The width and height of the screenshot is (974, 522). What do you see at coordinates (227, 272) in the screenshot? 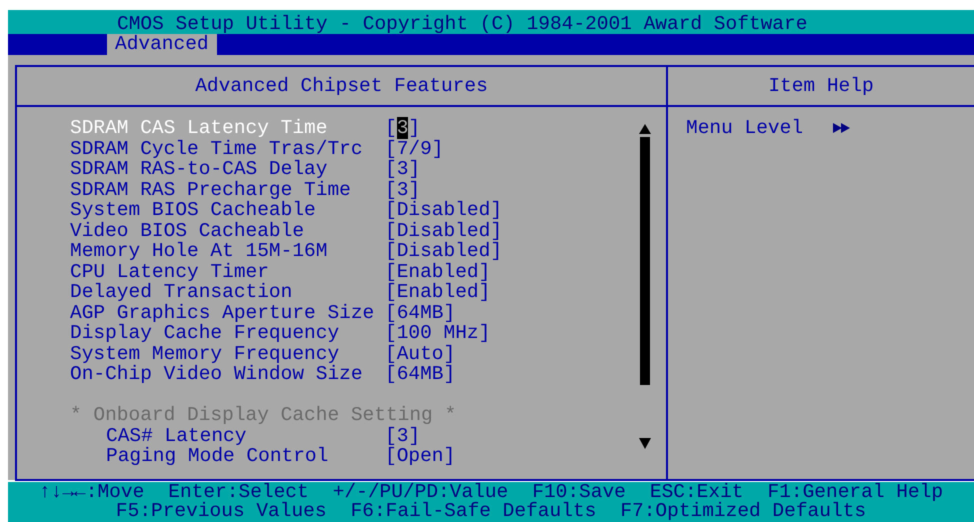
I see `setting-label: CPU Latency Timer` at bounding box center [227, 272].